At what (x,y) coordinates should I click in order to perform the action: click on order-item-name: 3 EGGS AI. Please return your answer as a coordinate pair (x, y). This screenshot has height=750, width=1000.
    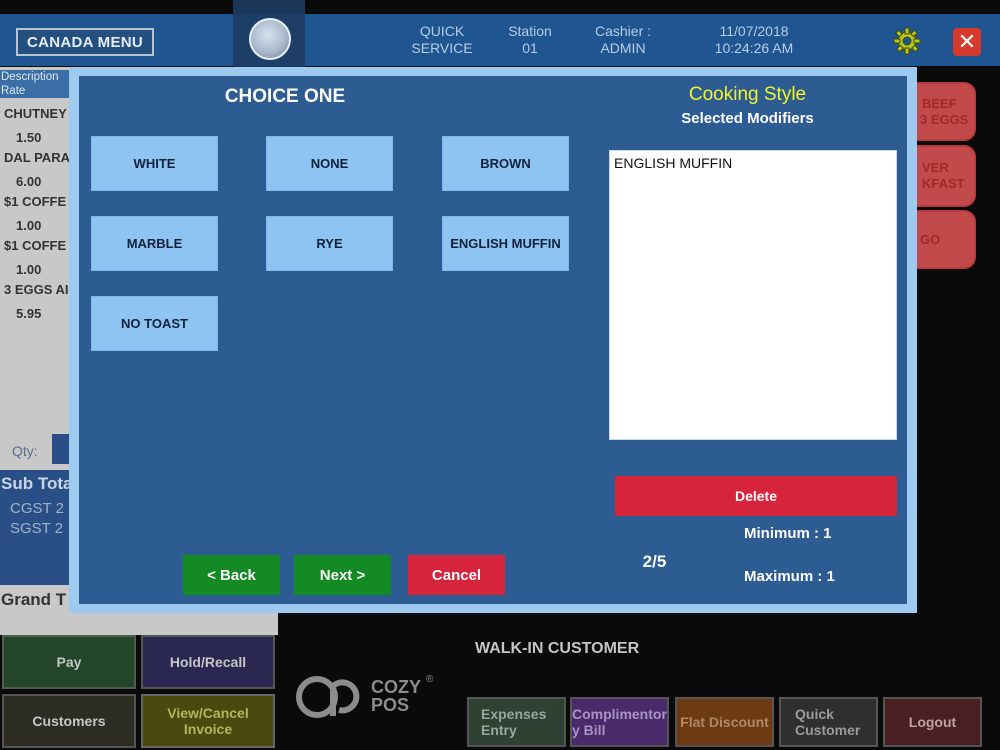
    Looking at the image, I should click on (36, 289).